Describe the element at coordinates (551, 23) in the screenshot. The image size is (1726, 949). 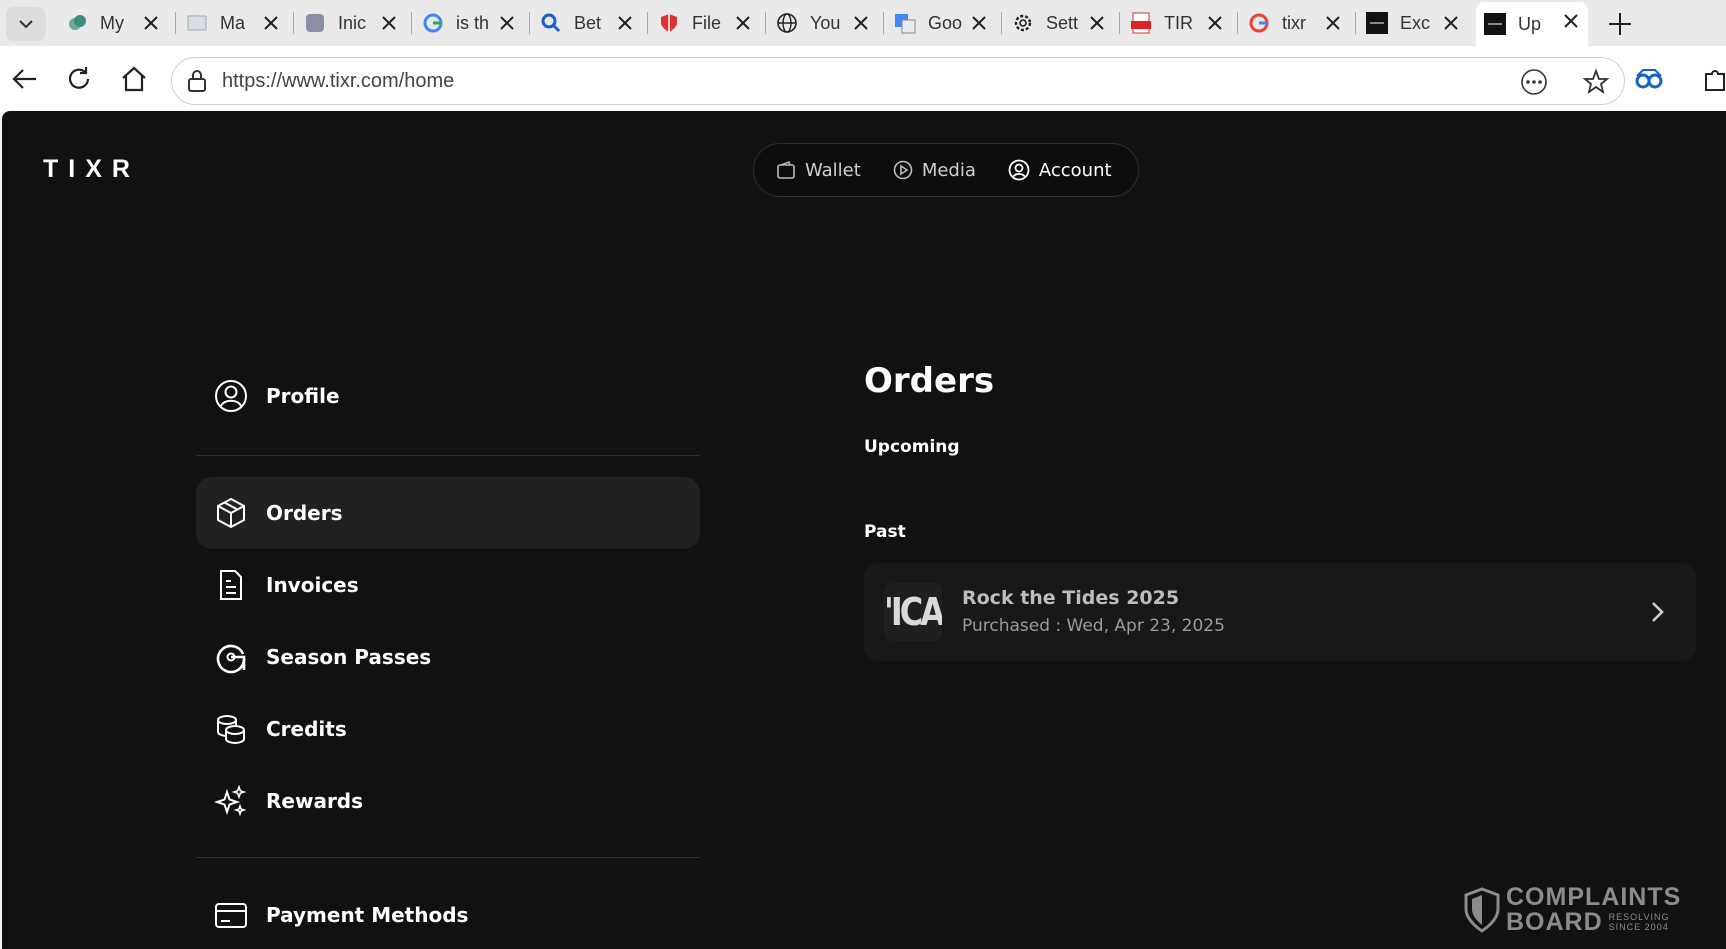
I see `search-icon` at that location.